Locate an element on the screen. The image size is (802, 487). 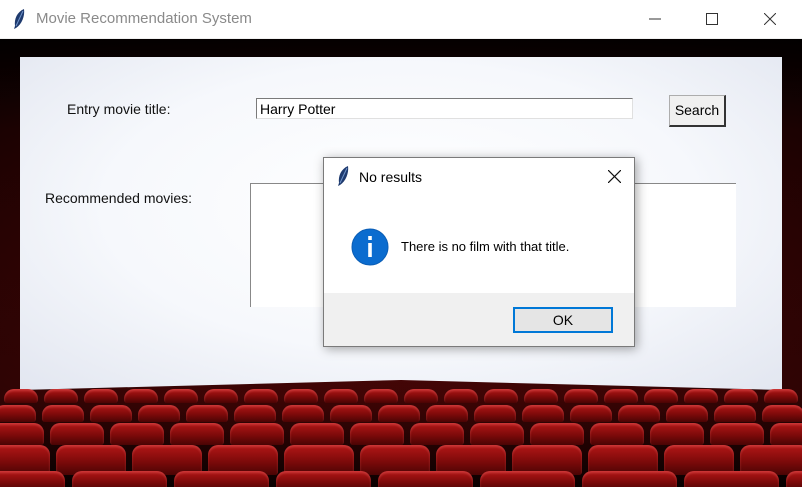
minimize-icon is located at coordinates (655, 19).